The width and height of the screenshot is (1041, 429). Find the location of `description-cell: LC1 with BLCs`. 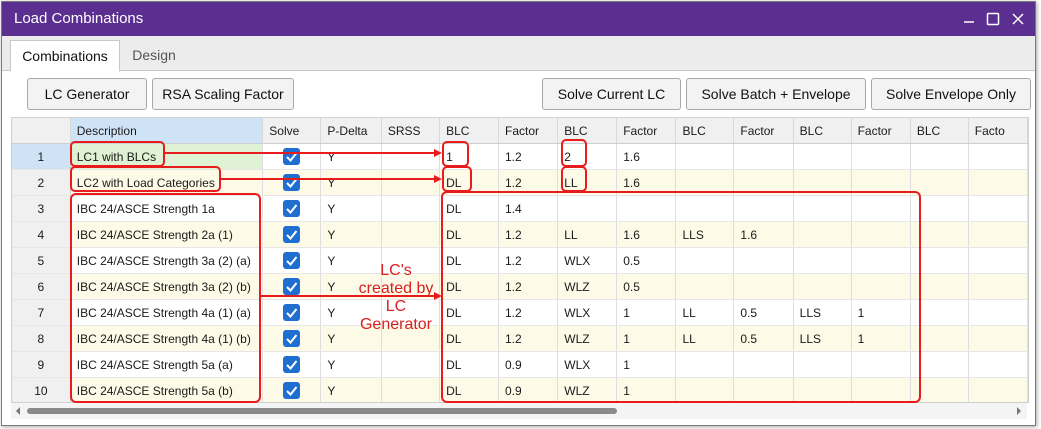

description-cell: LC1 with BLCs is located at coordinates (167, 156).